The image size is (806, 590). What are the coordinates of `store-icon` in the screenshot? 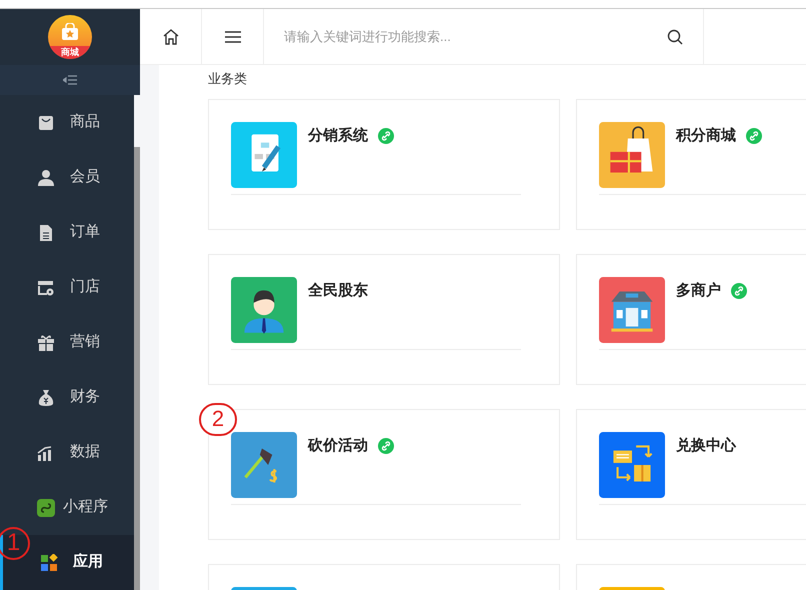 It's located at (46, 287).